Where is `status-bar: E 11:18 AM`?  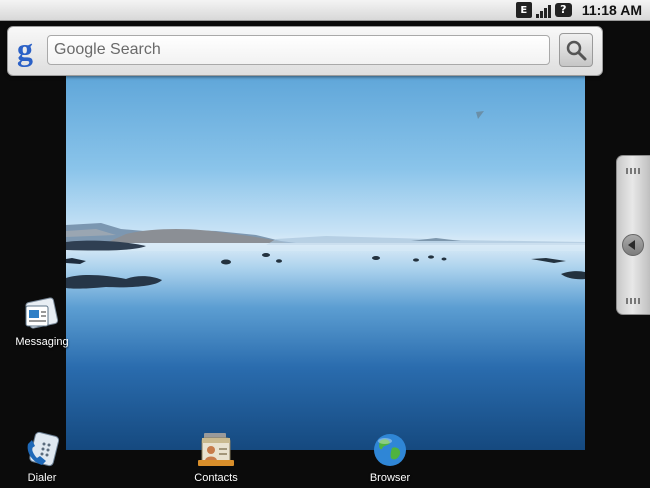 status-bar: E 11:18 AM is located at coordinates (325, 10).